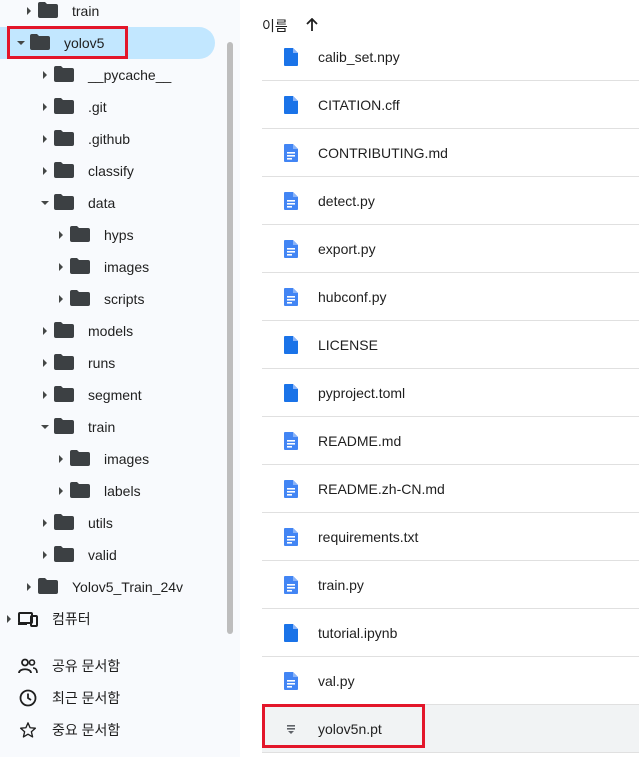 The image size is (639, 757). Describe the element at coordinates (86, 730) in the screenshot. I see `starred-label: 중요 문서함` at that location.